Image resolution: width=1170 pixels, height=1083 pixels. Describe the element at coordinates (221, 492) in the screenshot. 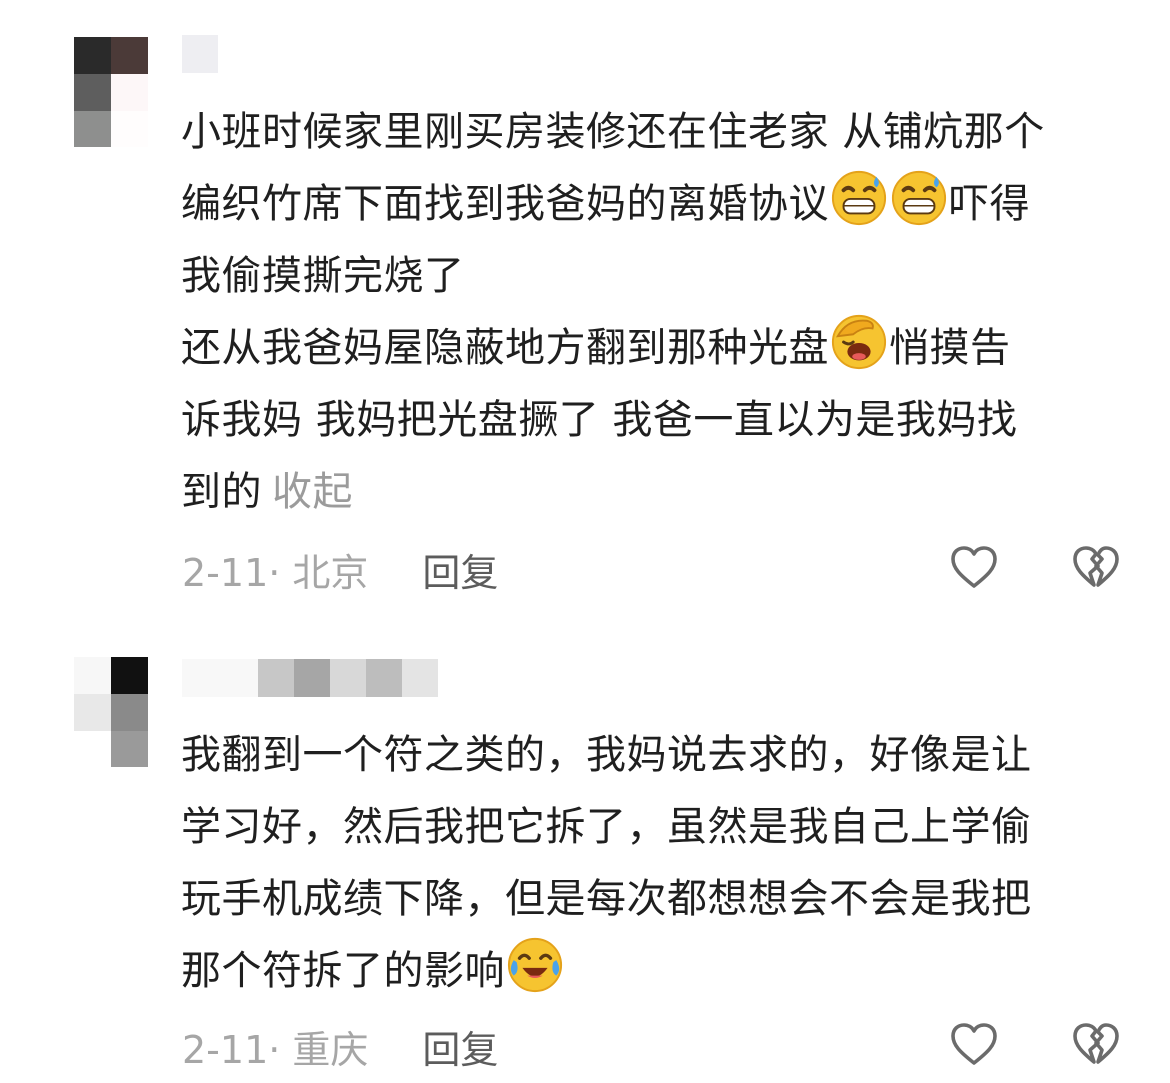

I see `comment-line: 到的` at that location.